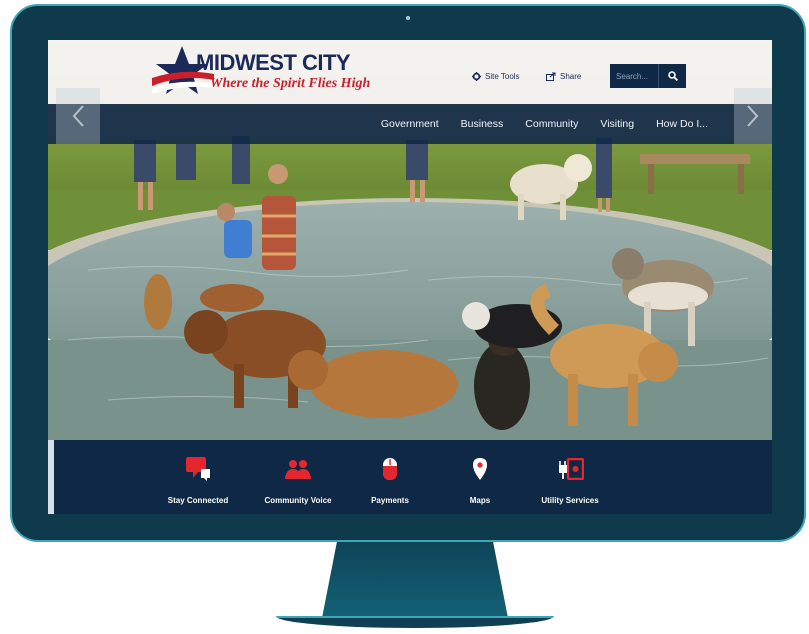 This screenshot has height=634, width=809. Describe the element at coordinates (617, 124) in the screenshot. I see `nav-visiting: Visiting` at that location.